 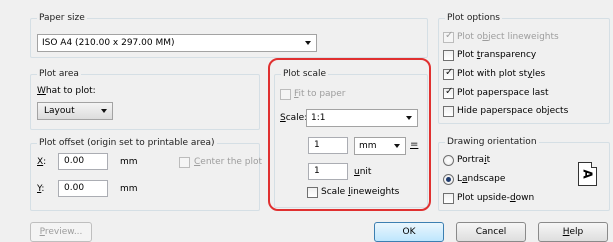 I want to click on y-offset-unit: mm, so click(x=129, y=189).